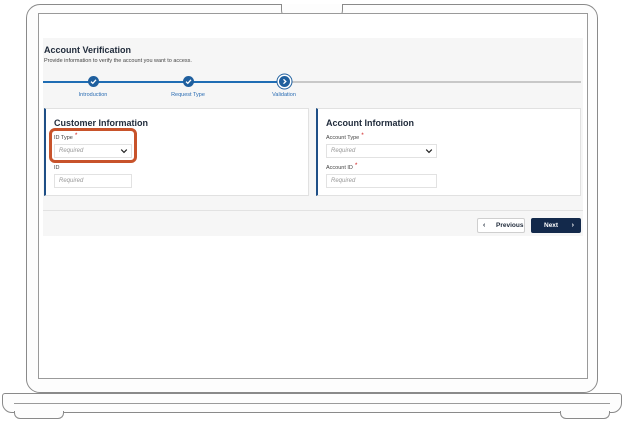 Image resolution: width=624 pixels, height=421 pixels. Describe the element at coordinates (71, 151) in the screenshot. I see `id-type-placeholder: Required` at that location.